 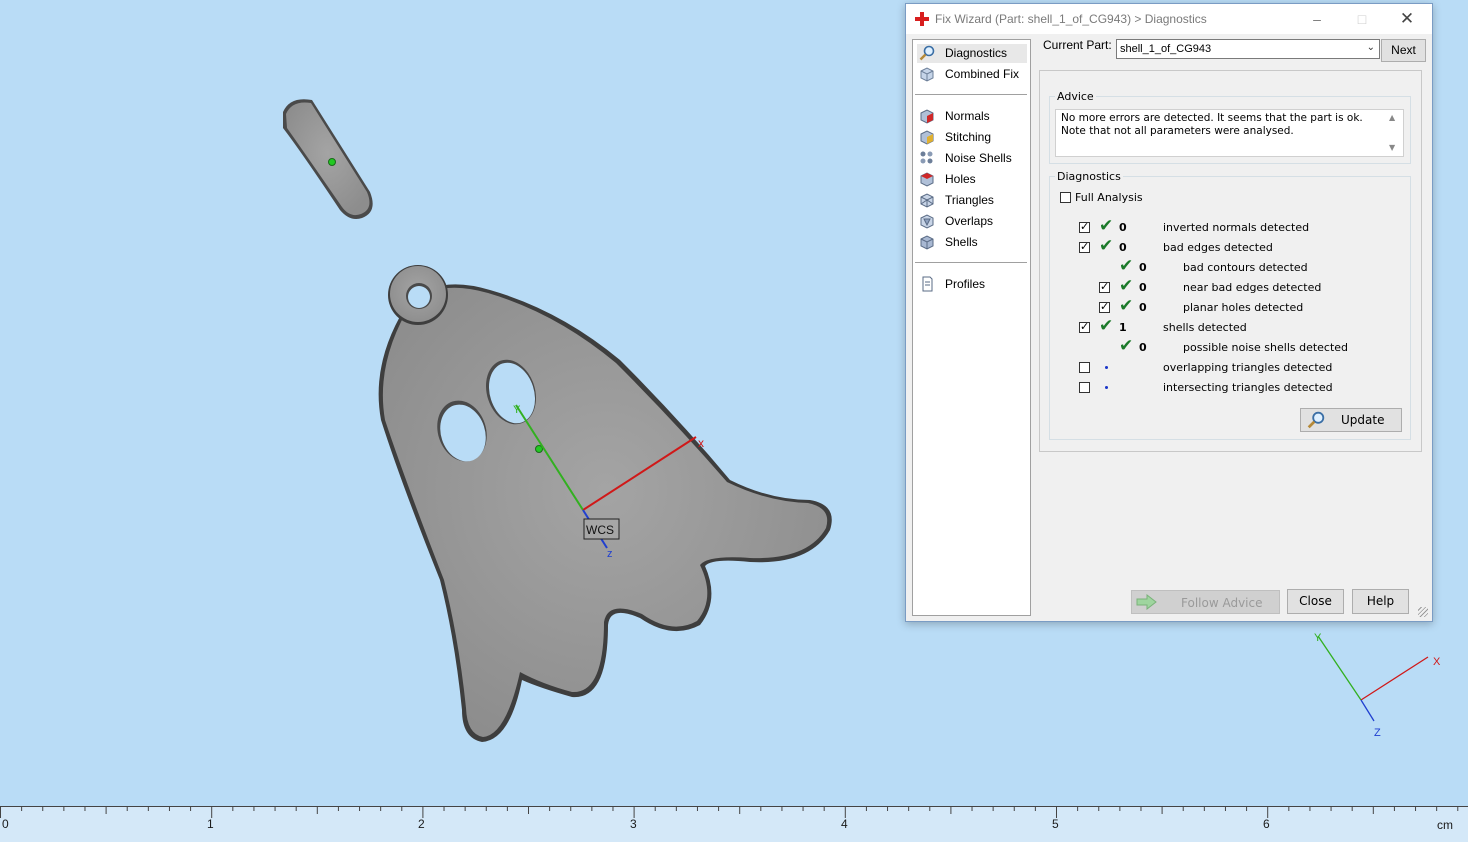 What do you see at coordinates (1392, 117) in the screenshot?
I see `scroll-up-icon: ▲` at bounding box center [1392, 117].